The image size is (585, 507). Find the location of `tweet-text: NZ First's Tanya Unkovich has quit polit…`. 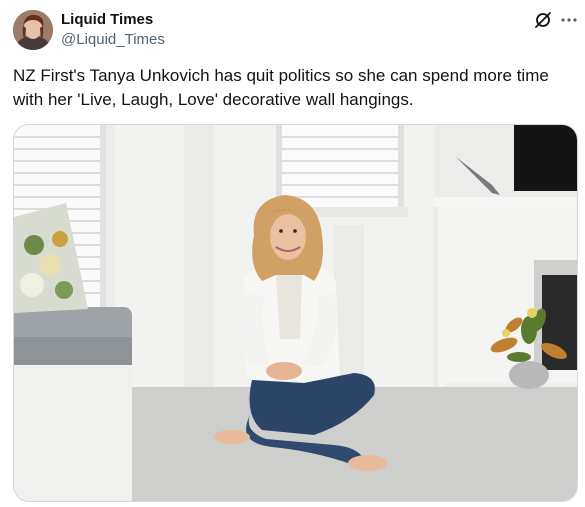

tweet-text: NZ First's Tanya Unkovich has quit polit… is located at coordinates (281, 87).